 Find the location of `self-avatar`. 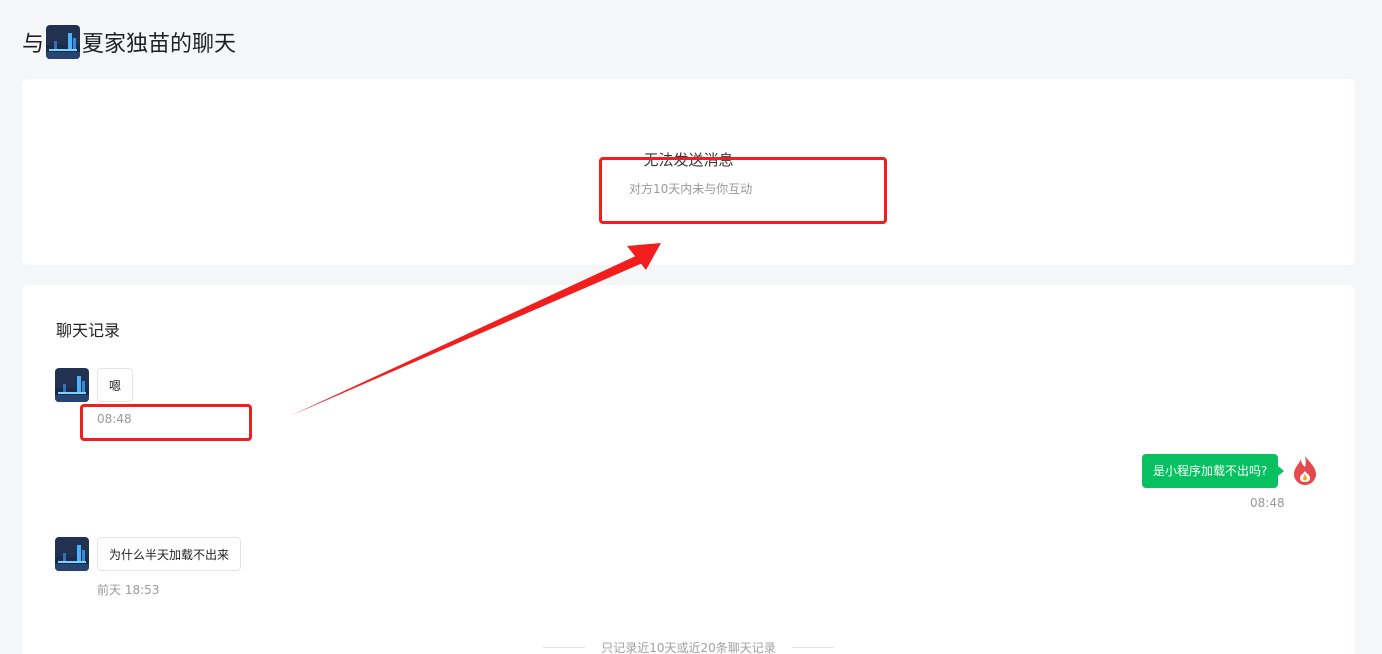

self-avatar is located at coordinates (1305, 470).